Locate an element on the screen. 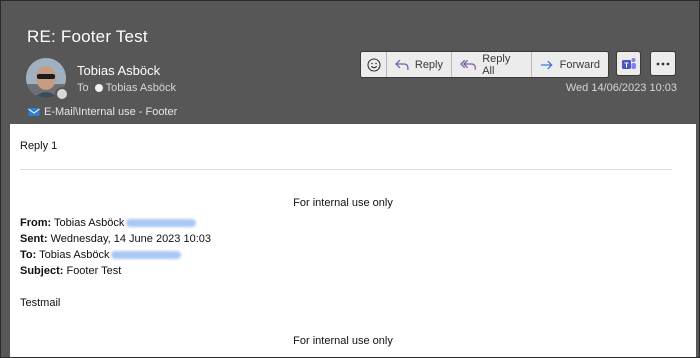 This screenshot has height=358, width=700. subject-value: Footer Test is located at coordinates (94, 271).